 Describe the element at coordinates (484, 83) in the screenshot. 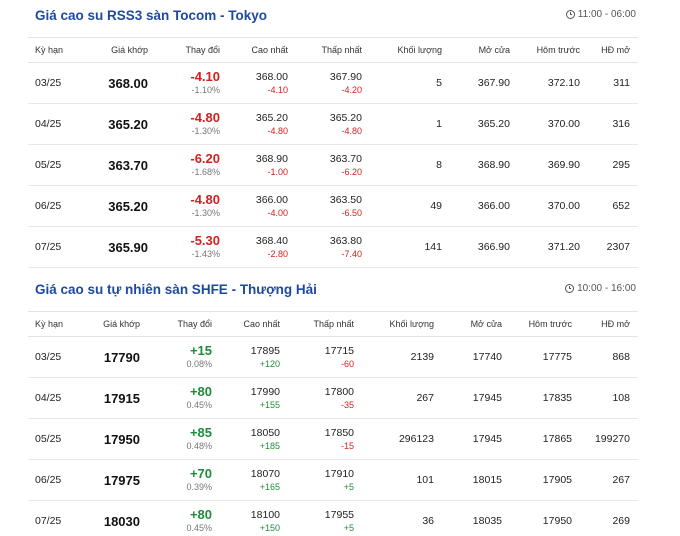

I see `open-cell: 367.90` at that location.